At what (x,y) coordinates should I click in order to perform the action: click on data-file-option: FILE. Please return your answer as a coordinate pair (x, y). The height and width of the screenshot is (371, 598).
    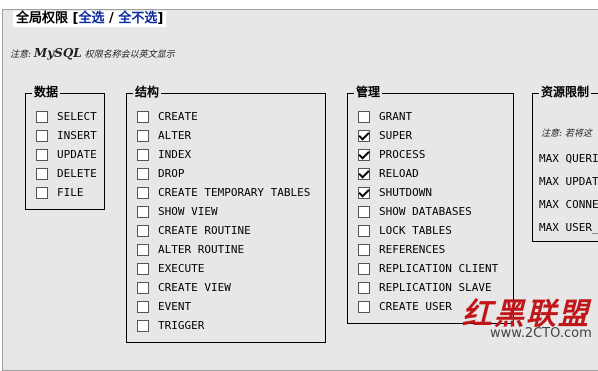
    Looking at the image, I should click on (60, 192).